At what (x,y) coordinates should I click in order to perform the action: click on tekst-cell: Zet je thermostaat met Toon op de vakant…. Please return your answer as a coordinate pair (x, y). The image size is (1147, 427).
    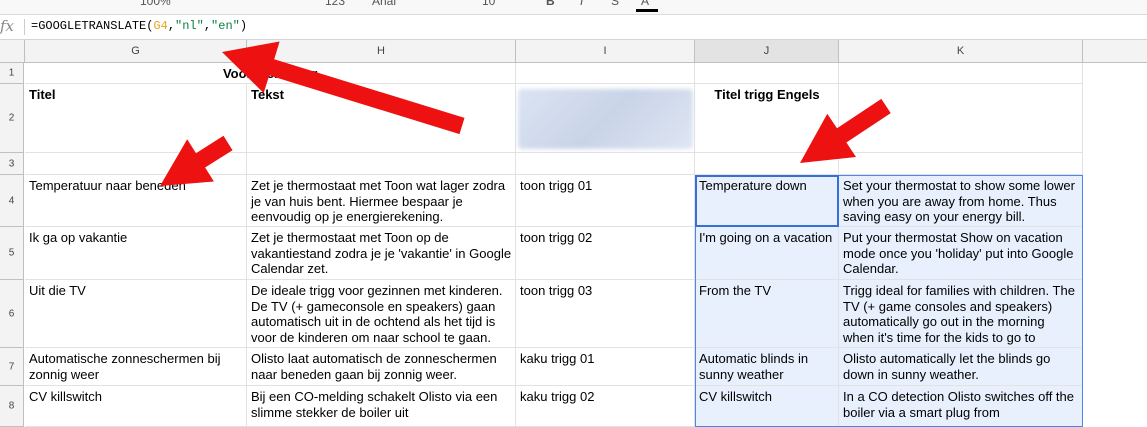
    Looking at the image, I should click on (381, 253).